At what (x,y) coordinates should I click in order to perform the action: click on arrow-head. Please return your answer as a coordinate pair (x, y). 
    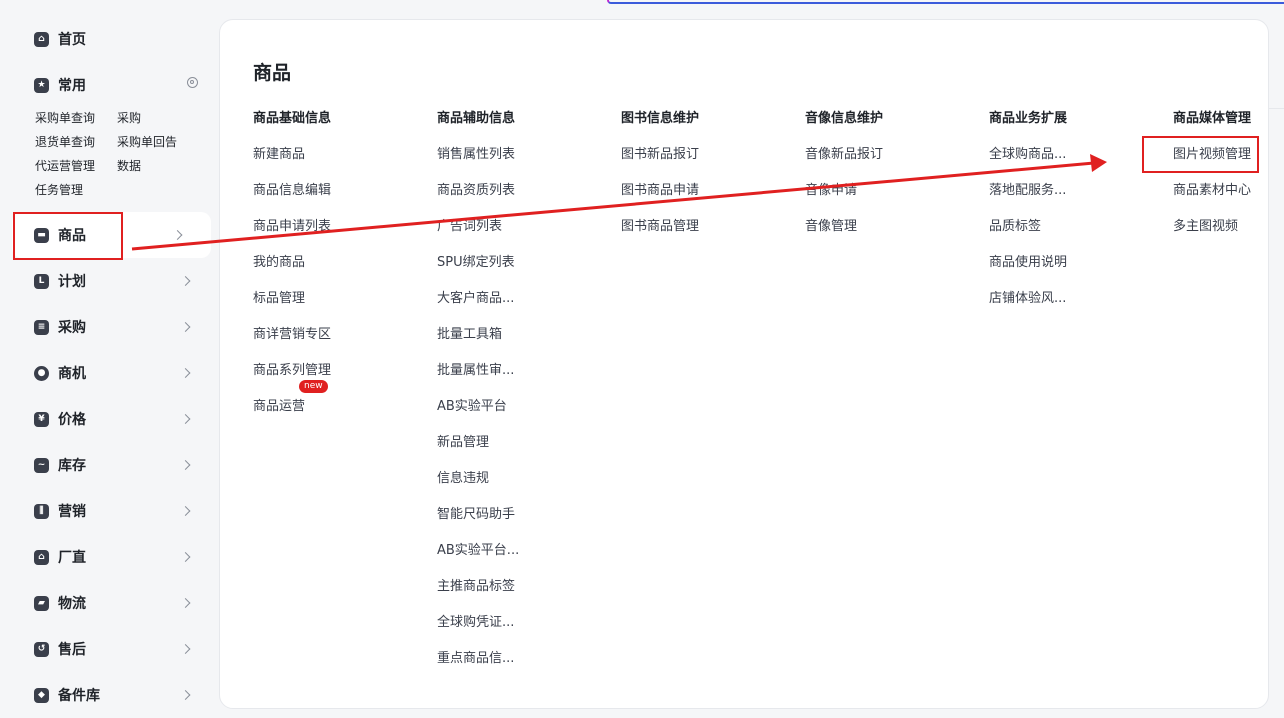
    Looking at the image, I should click on (1098, 163).